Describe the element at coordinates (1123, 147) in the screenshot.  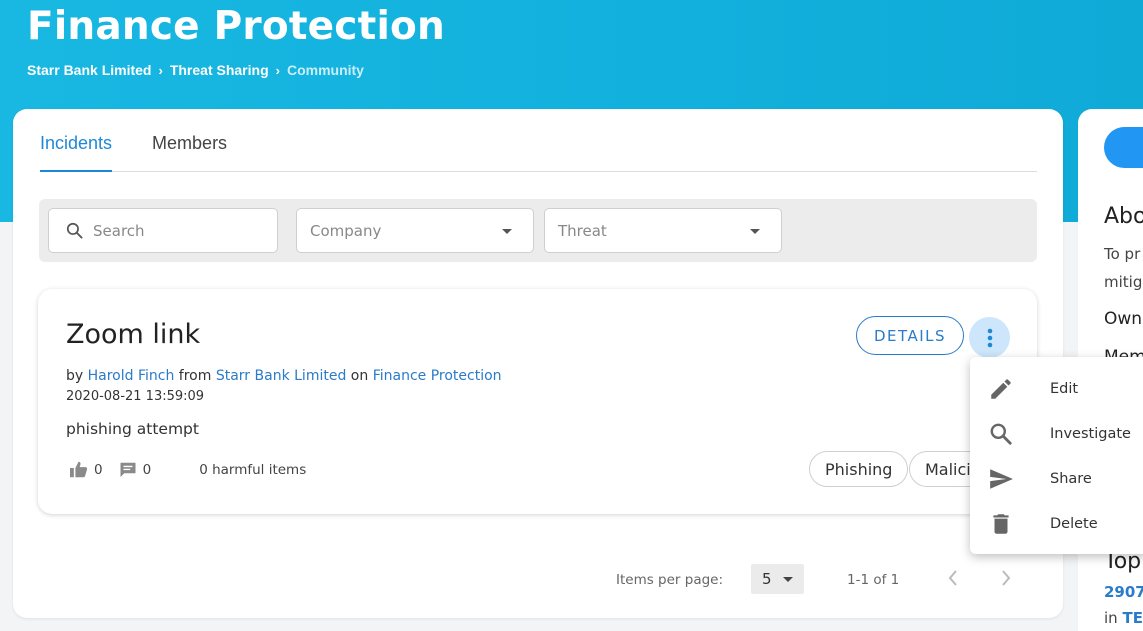
I see `sidebar-action-button` at that location.